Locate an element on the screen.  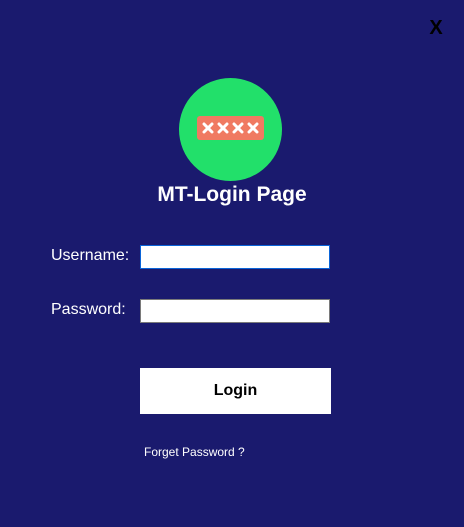
username-field is located at coordinates (235, 257).